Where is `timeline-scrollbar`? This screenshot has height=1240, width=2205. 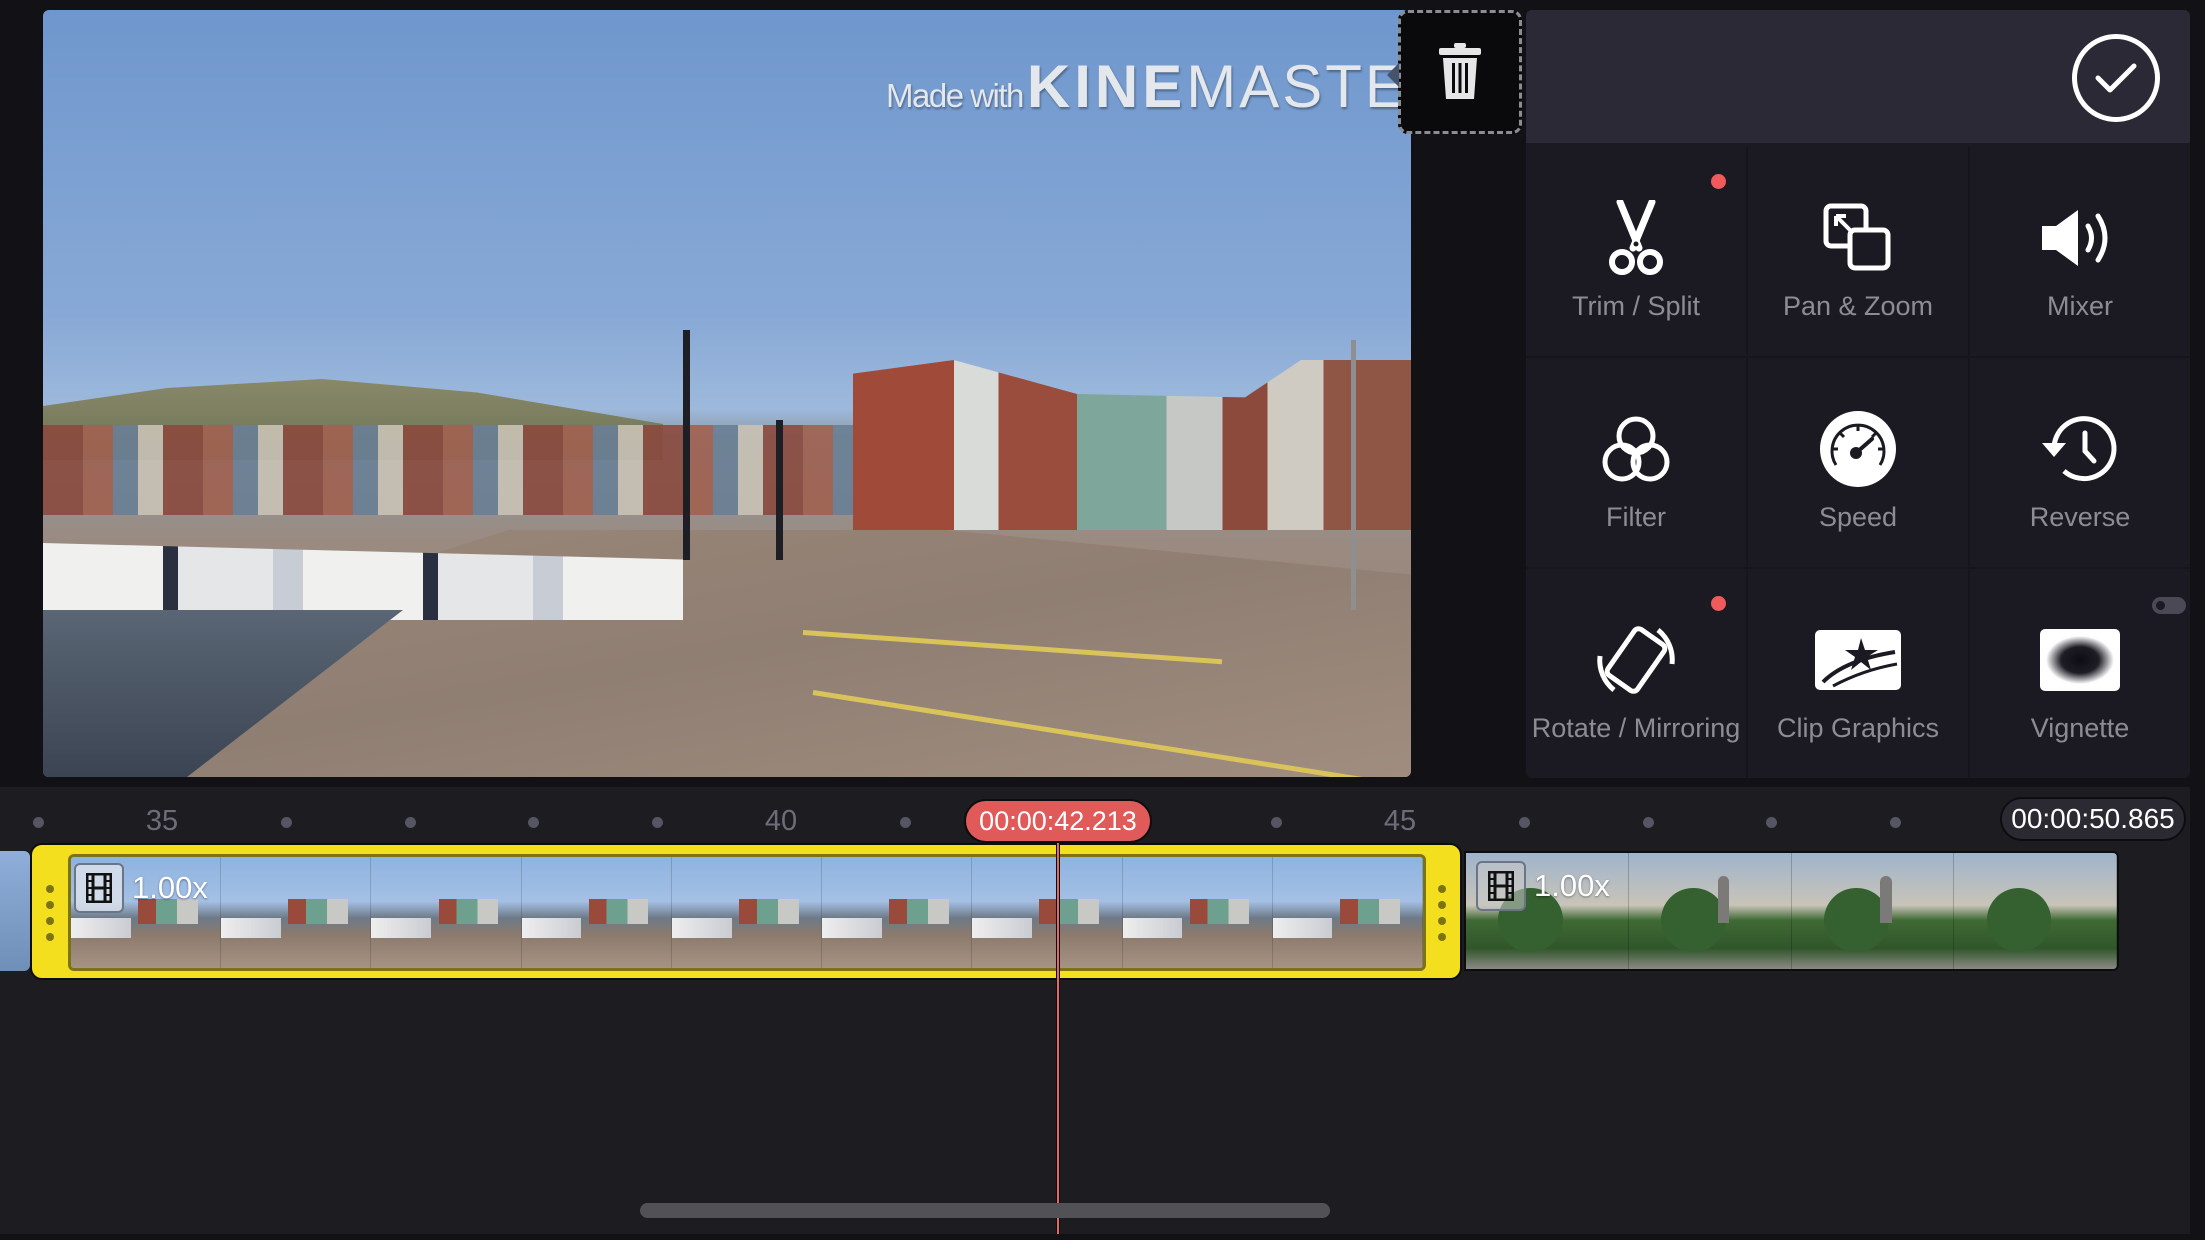
timeline-scrollbar is located at coordinates (985, 1210).